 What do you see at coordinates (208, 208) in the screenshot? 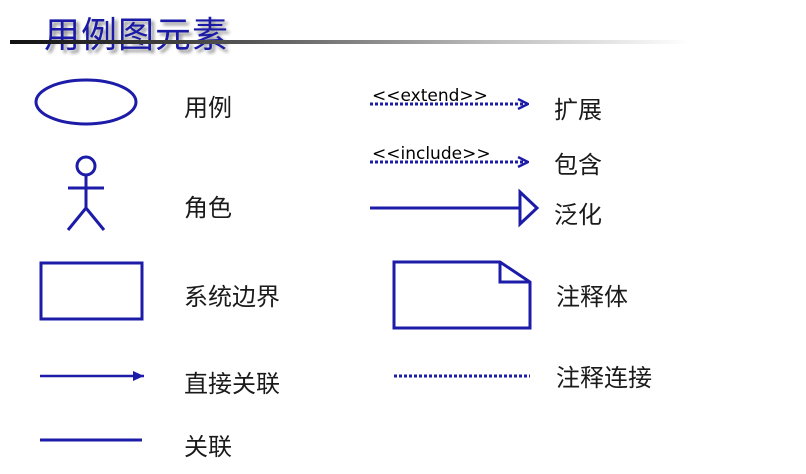
I see `label-actor: 角色` at bounding box center [208, 208].